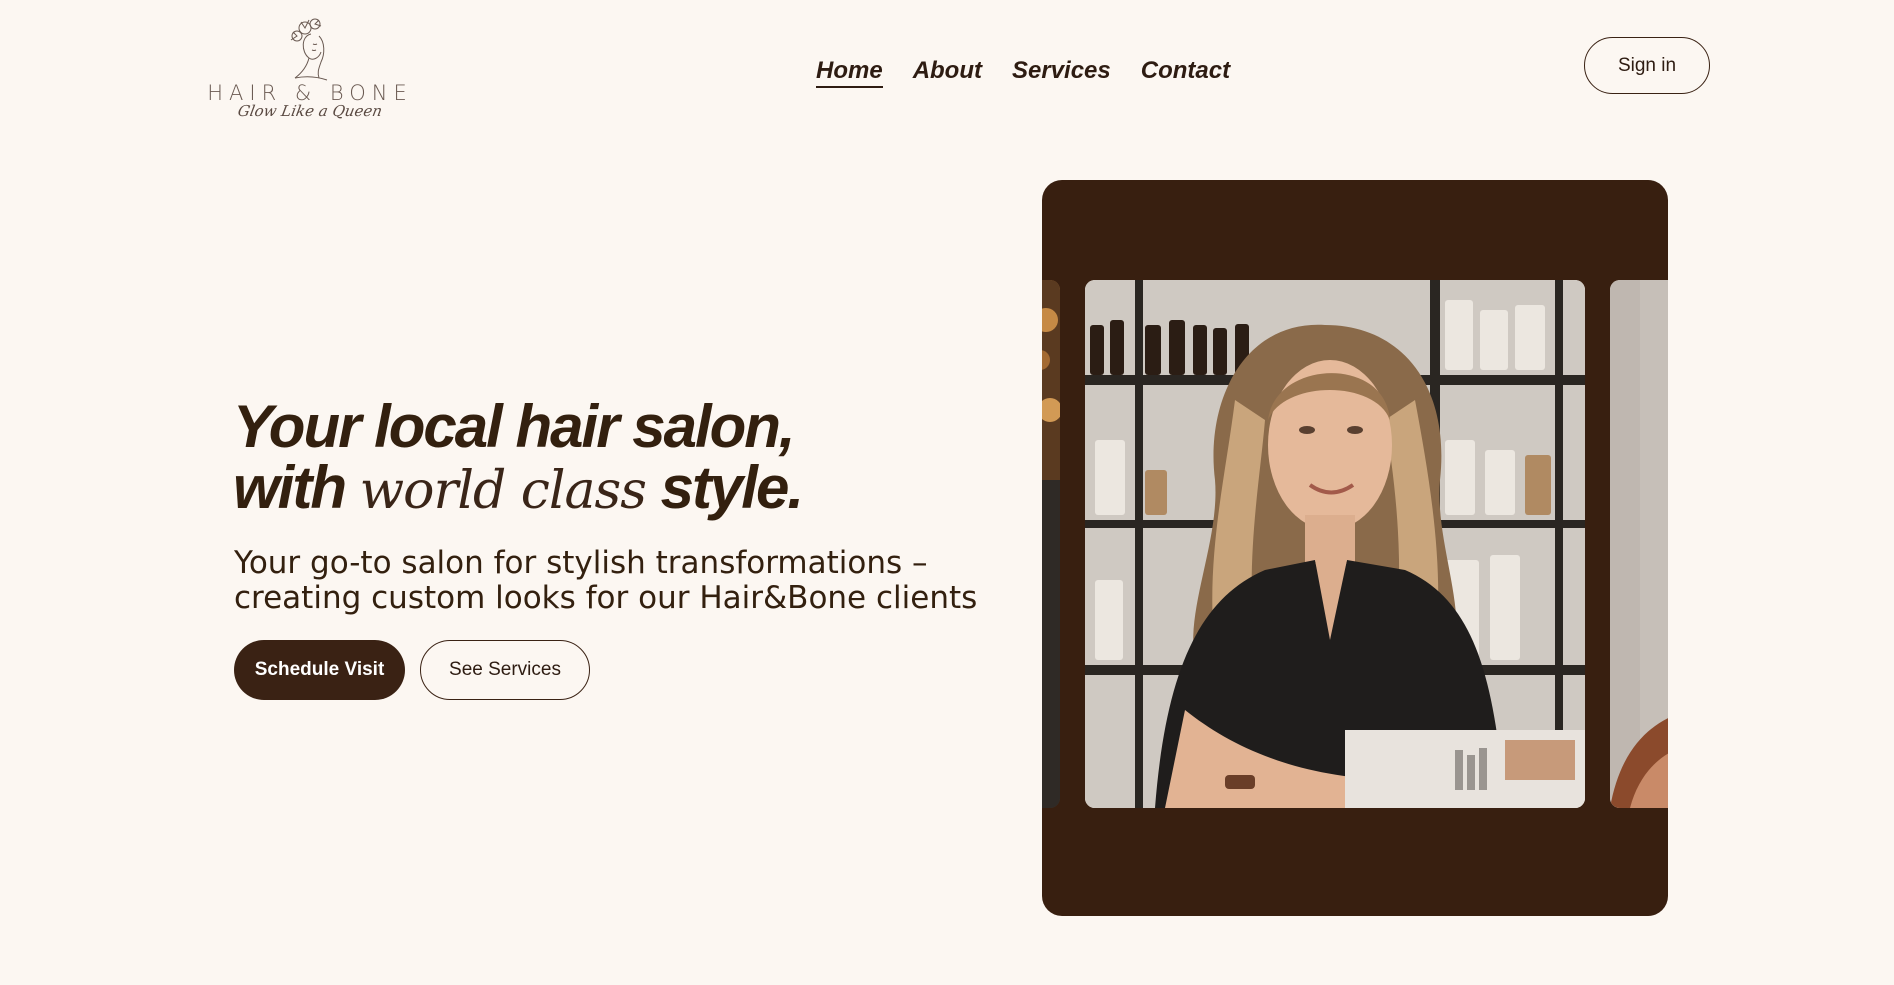 This screenshot has width=1894, height=985. I want to click on woman-with-flower-logo-icon, so click(309, 49).